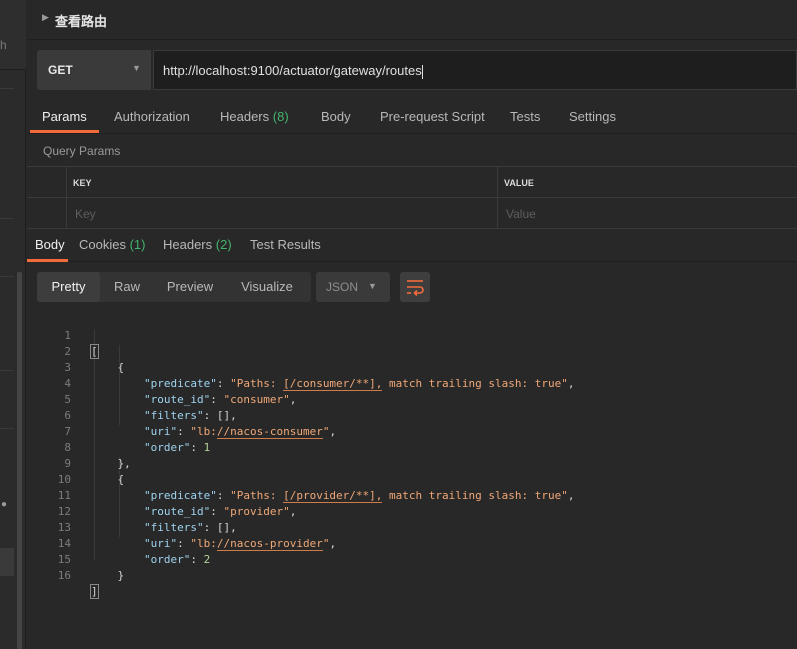 The image size is (797, 649). Describe the element at coordinates (412, 399) in the screenshot. I see `code-line: 5 "filters": [],` at that location.